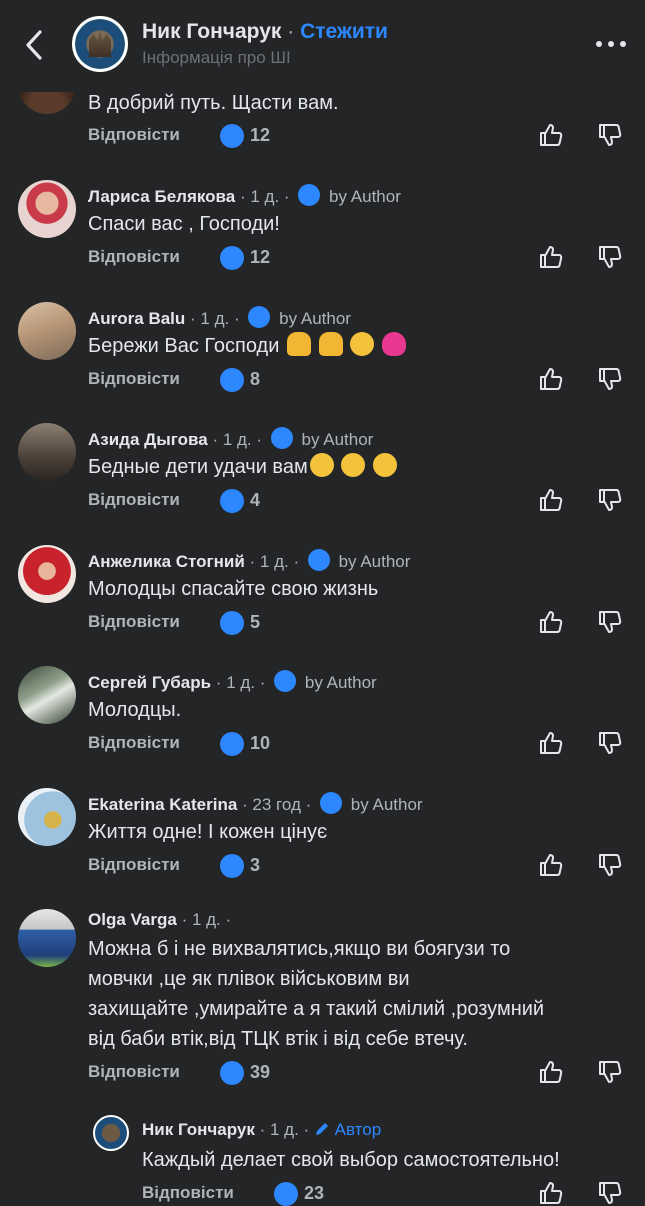 This screenshot has height=1206, width=645. What do you see at coordinates (322, 1129) in the screenshot?
I see `pencil-icon` at bounding box center [322, 1129].